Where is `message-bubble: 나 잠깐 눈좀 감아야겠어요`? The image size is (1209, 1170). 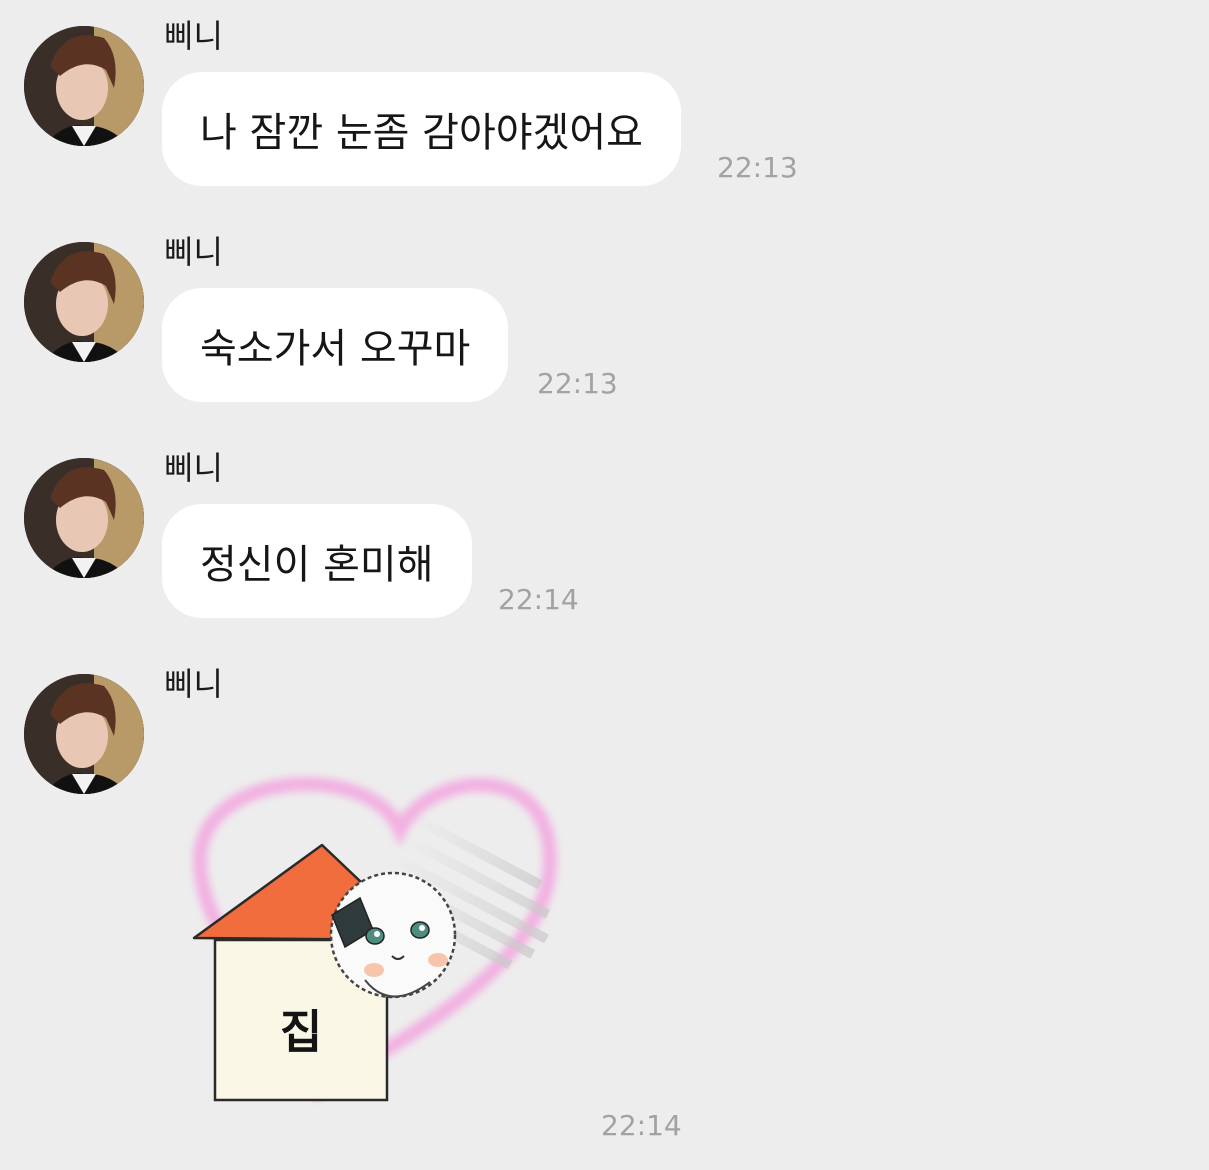
message-bubble: 나 잠깐 눈좀 감아야겠어요 is located at coordinates (421, 129).